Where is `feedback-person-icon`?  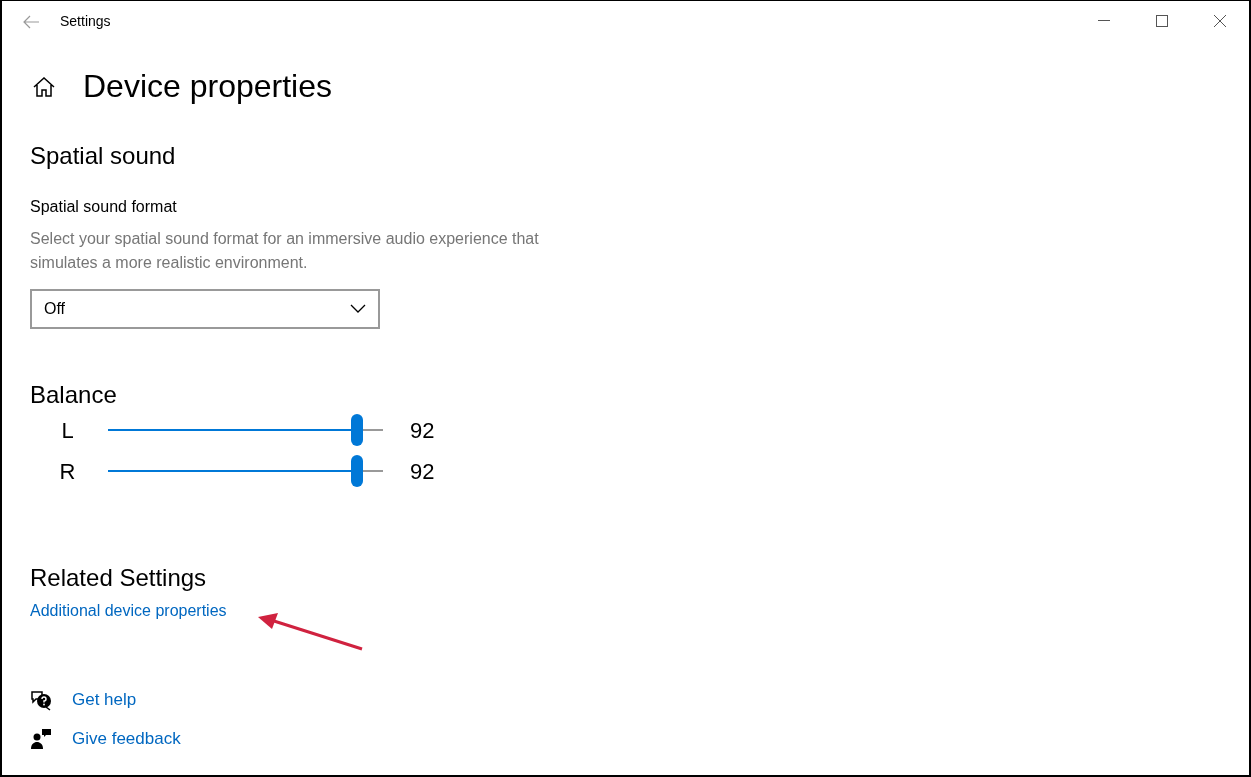
feedback-person-icon is located at coordinates (41, 739).